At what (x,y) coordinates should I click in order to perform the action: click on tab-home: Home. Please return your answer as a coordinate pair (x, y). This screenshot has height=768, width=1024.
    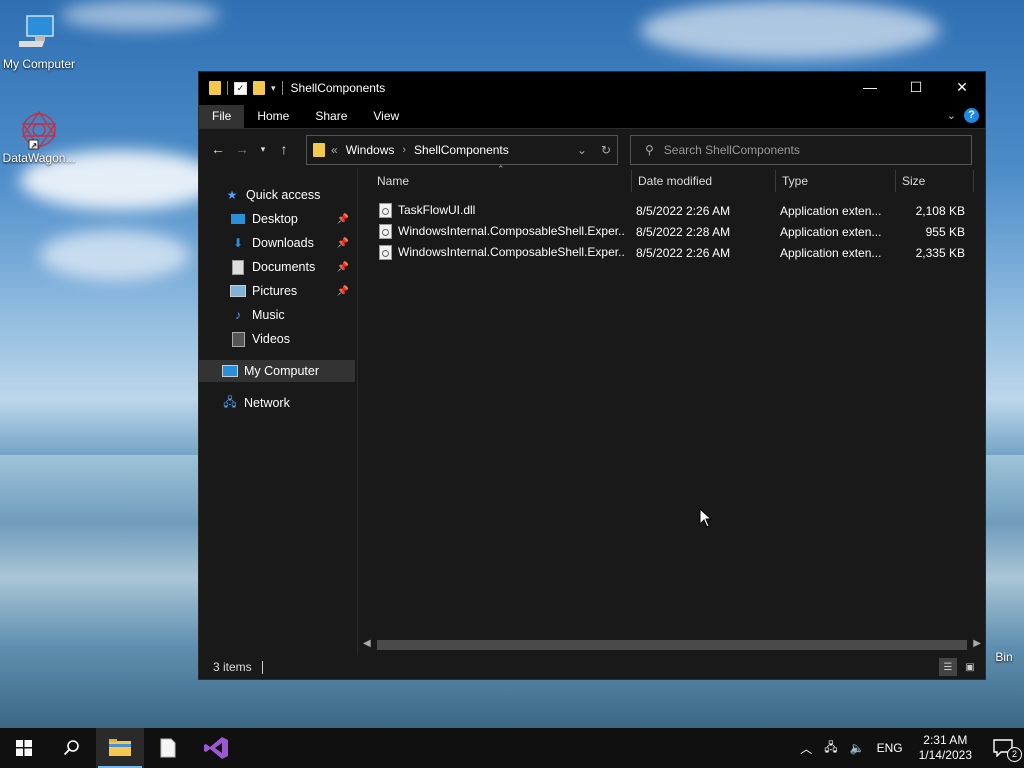
    Looking at the image, I should click on (273, 116).